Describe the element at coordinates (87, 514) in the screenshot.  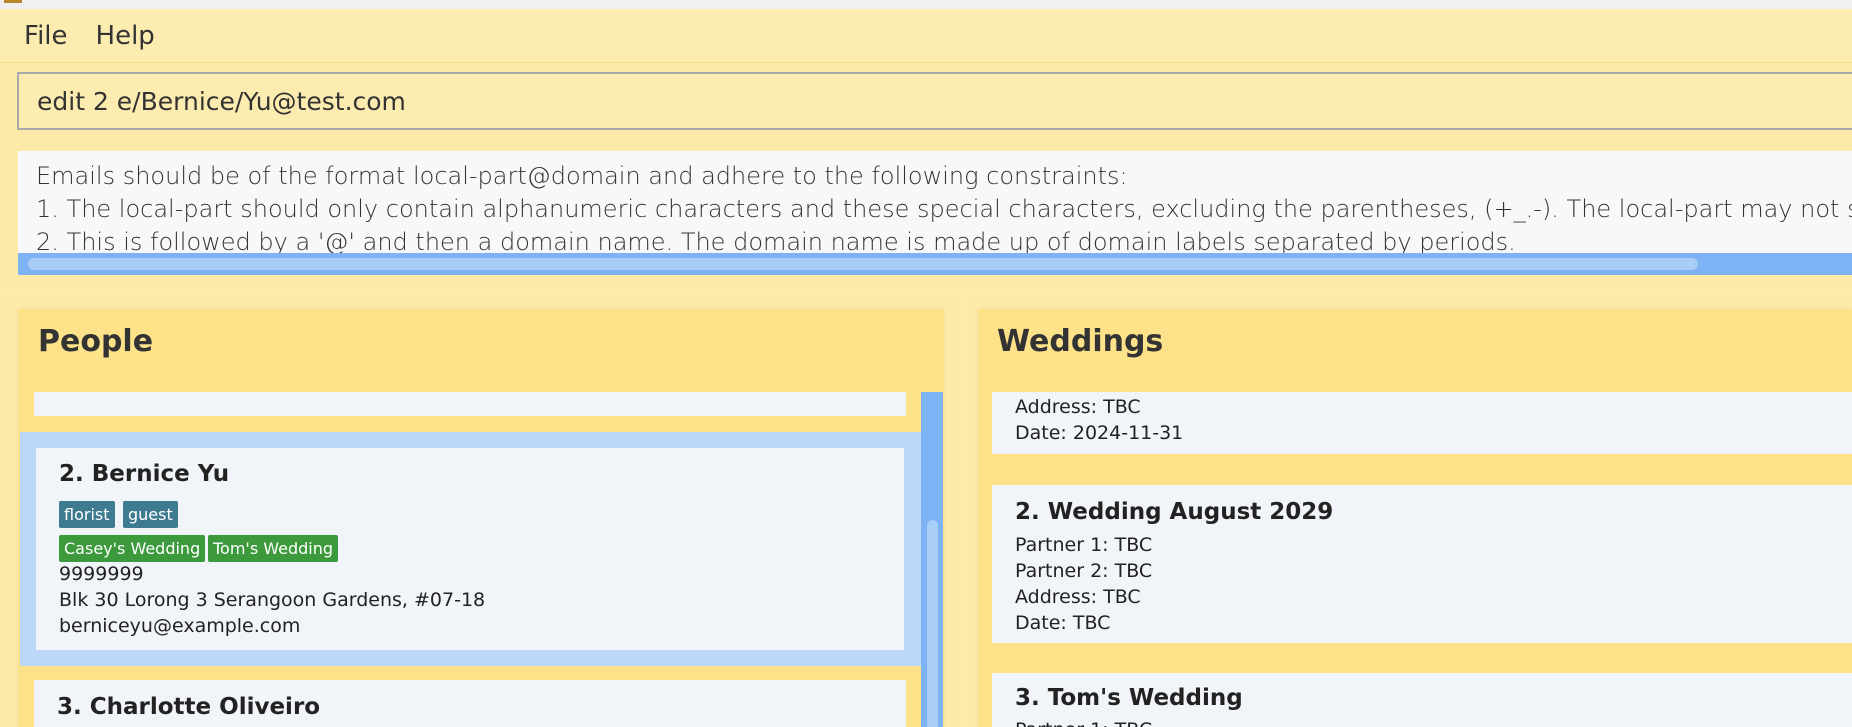
I see `role-tag: florist` at that location.